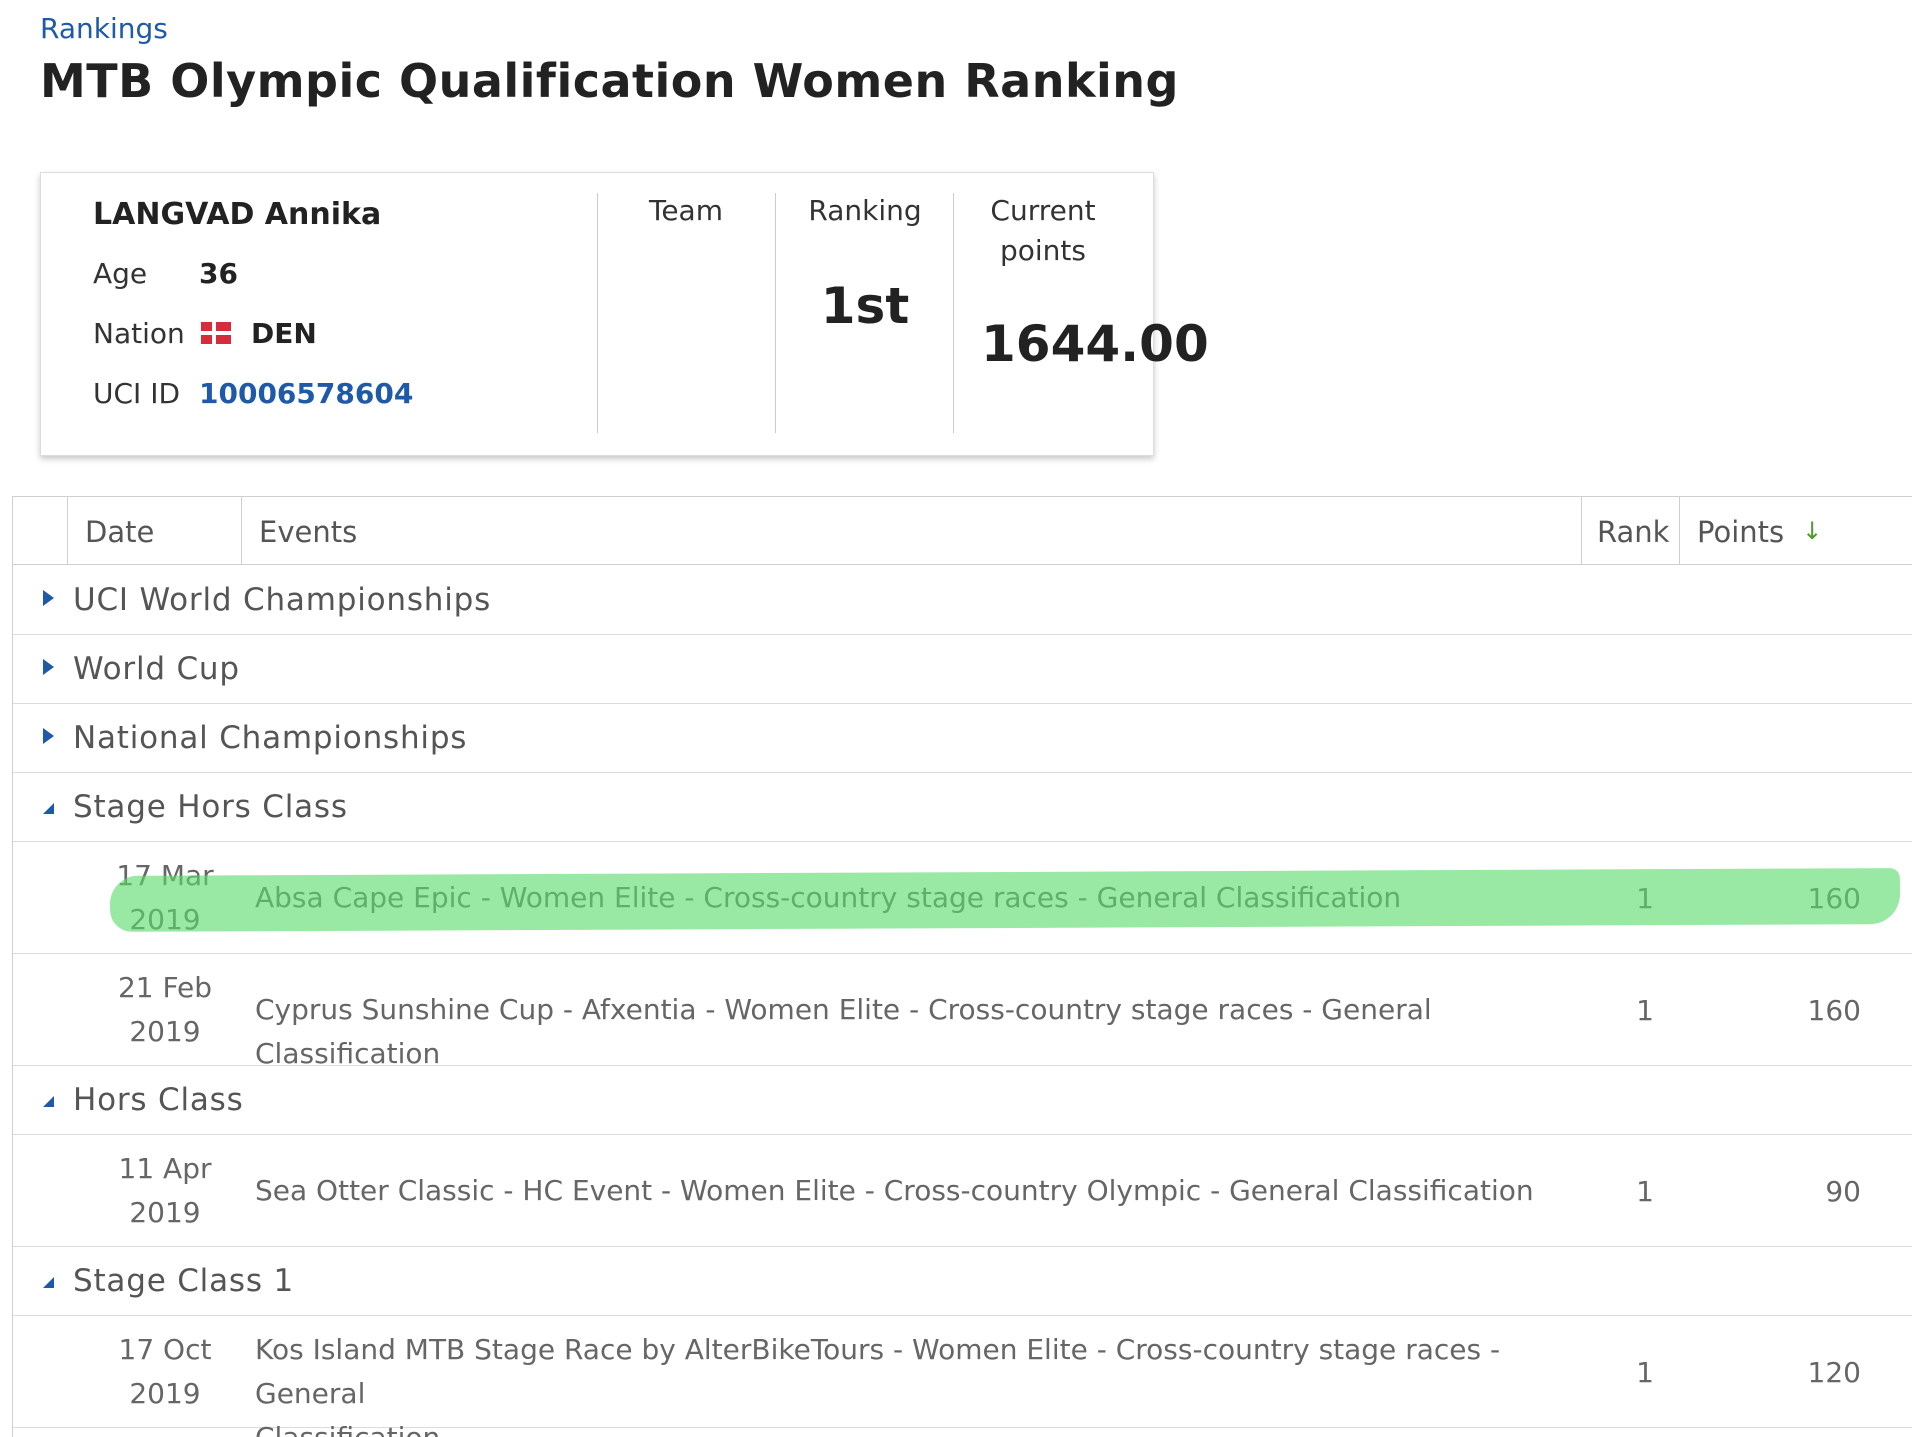 The width and height of the screenshot is (1912, 1437). I want to click on nation-value: DEN, so click(284, 333).